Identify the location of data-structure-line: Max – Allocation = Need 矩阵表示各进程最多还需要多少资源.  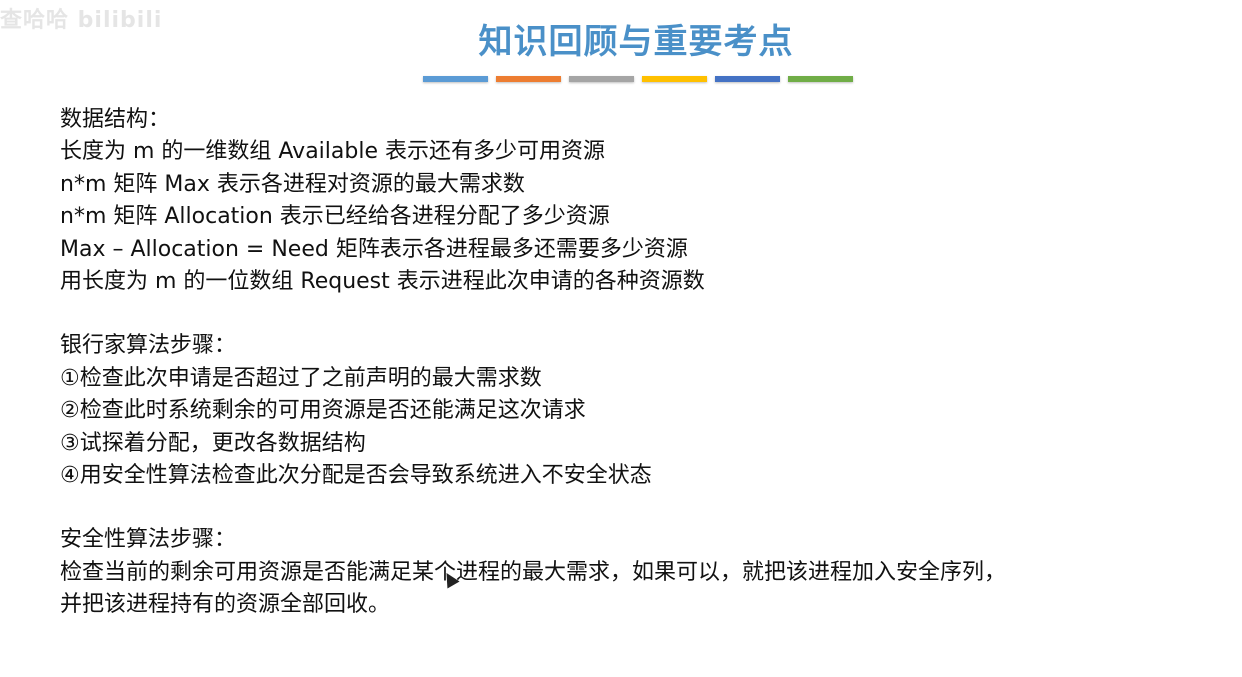
(374, 249).